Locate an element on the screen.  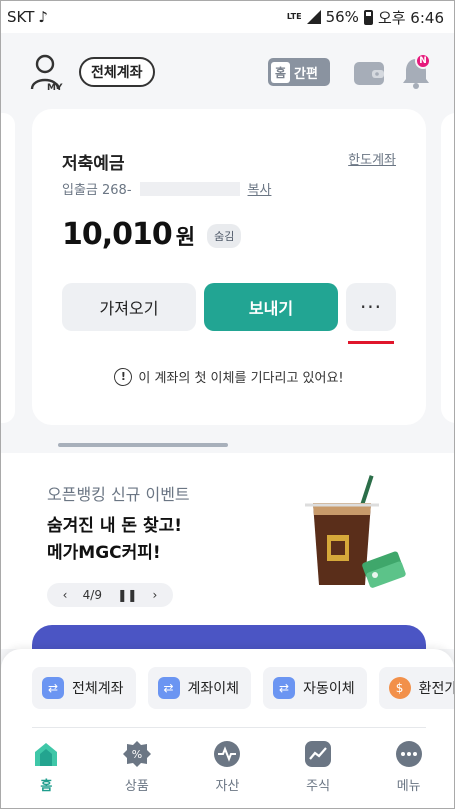
prev-card-peek is located at coordinates (8, 268).